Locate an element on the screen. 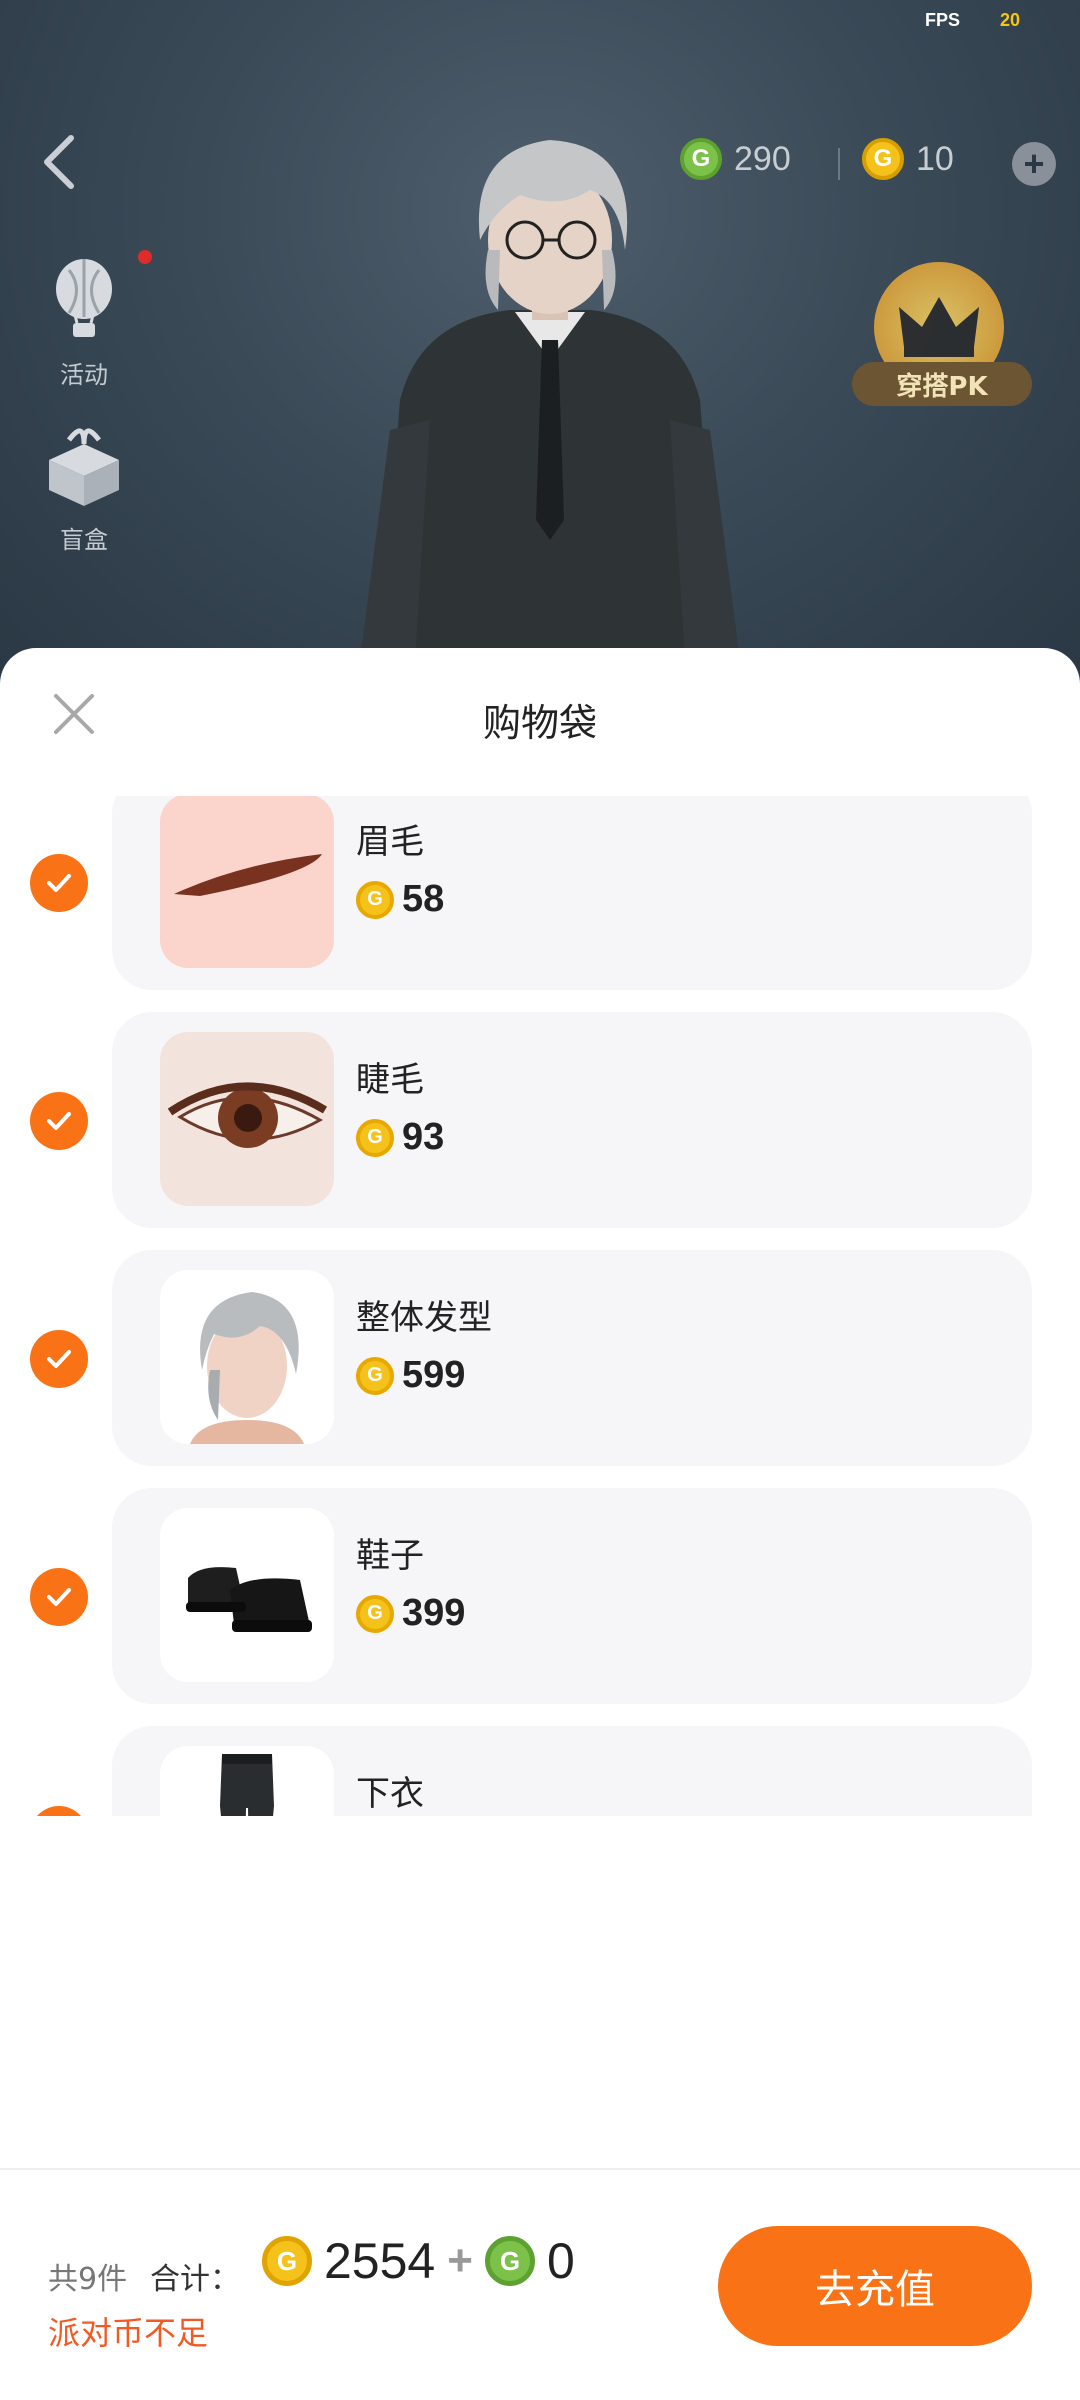 The width and height of the screenshot is (1080, 2400). item-name: 整体发型 is located at coordinates (424, 1318).